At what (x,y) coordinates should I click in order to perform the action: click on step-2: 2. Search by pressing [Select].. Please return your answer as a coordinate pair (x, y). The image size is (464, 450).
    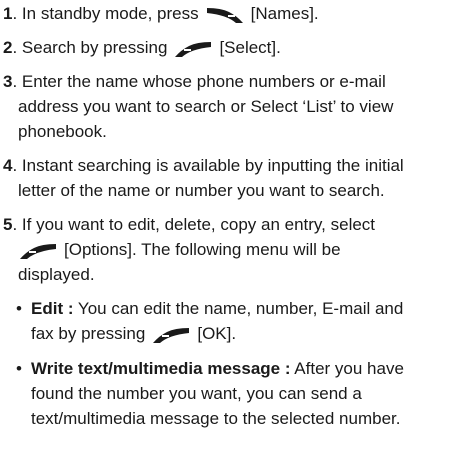
    Looking at the image, I should click on (229, 47).